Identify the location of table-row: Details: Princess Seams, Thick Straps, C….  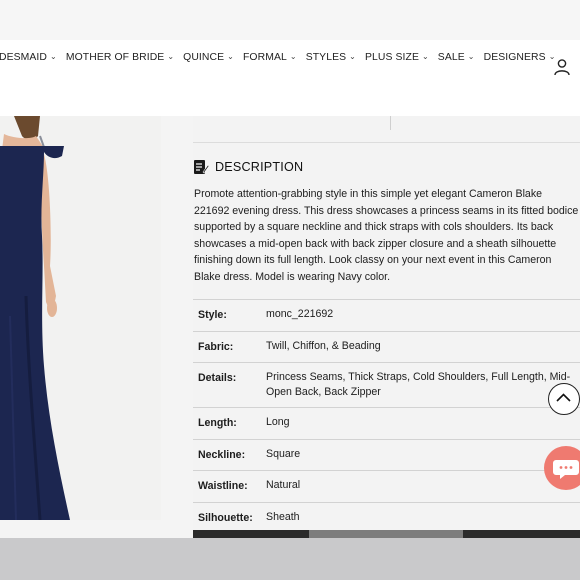
(386, 385).